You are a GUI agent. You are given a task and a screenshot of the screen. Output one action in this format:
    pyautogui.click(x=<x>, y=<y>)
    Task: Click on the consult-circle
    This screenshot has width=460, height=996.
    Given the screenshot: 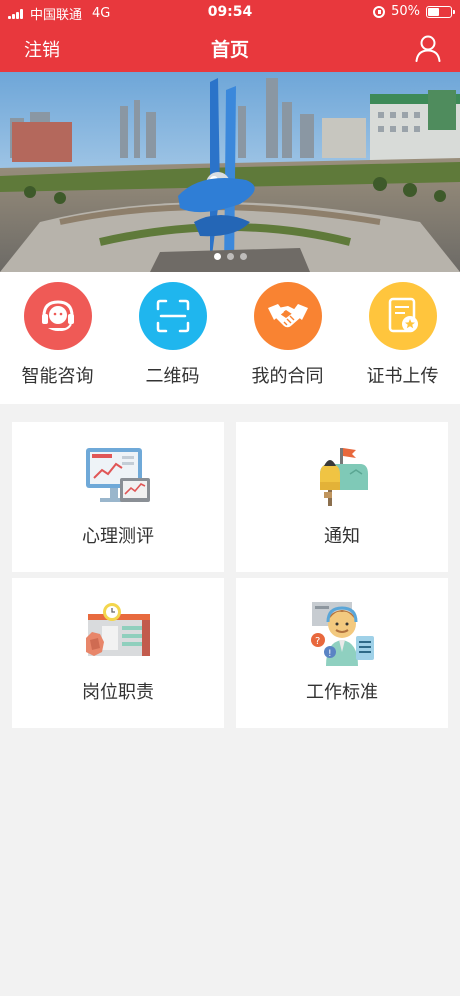 What is the action you would take?
    pyautogui.click(x=57, y=316)
    